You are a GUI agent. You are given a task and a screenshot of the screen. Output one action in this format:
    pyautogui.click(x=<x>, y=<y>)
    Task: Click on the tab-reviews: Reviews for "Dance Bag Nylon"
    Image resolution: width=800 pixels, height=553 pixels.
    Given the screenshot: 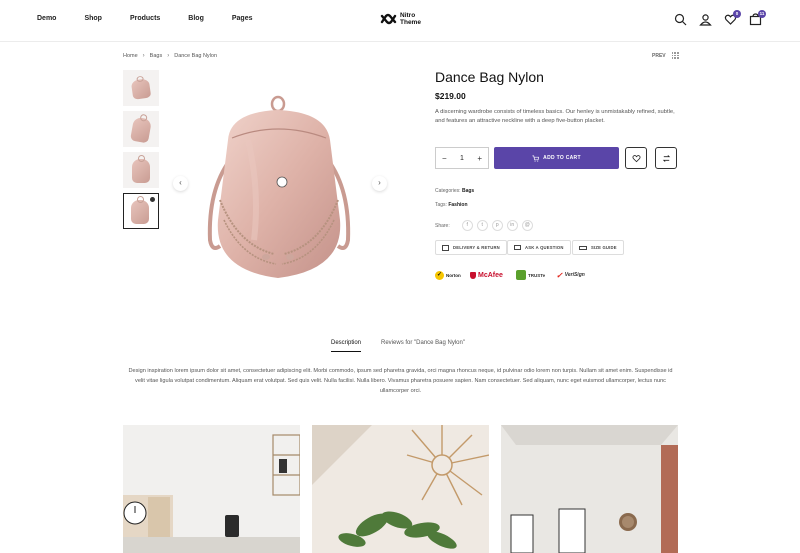 What is the action you would take?
    pyautogui.click(x=423, y=346)
    